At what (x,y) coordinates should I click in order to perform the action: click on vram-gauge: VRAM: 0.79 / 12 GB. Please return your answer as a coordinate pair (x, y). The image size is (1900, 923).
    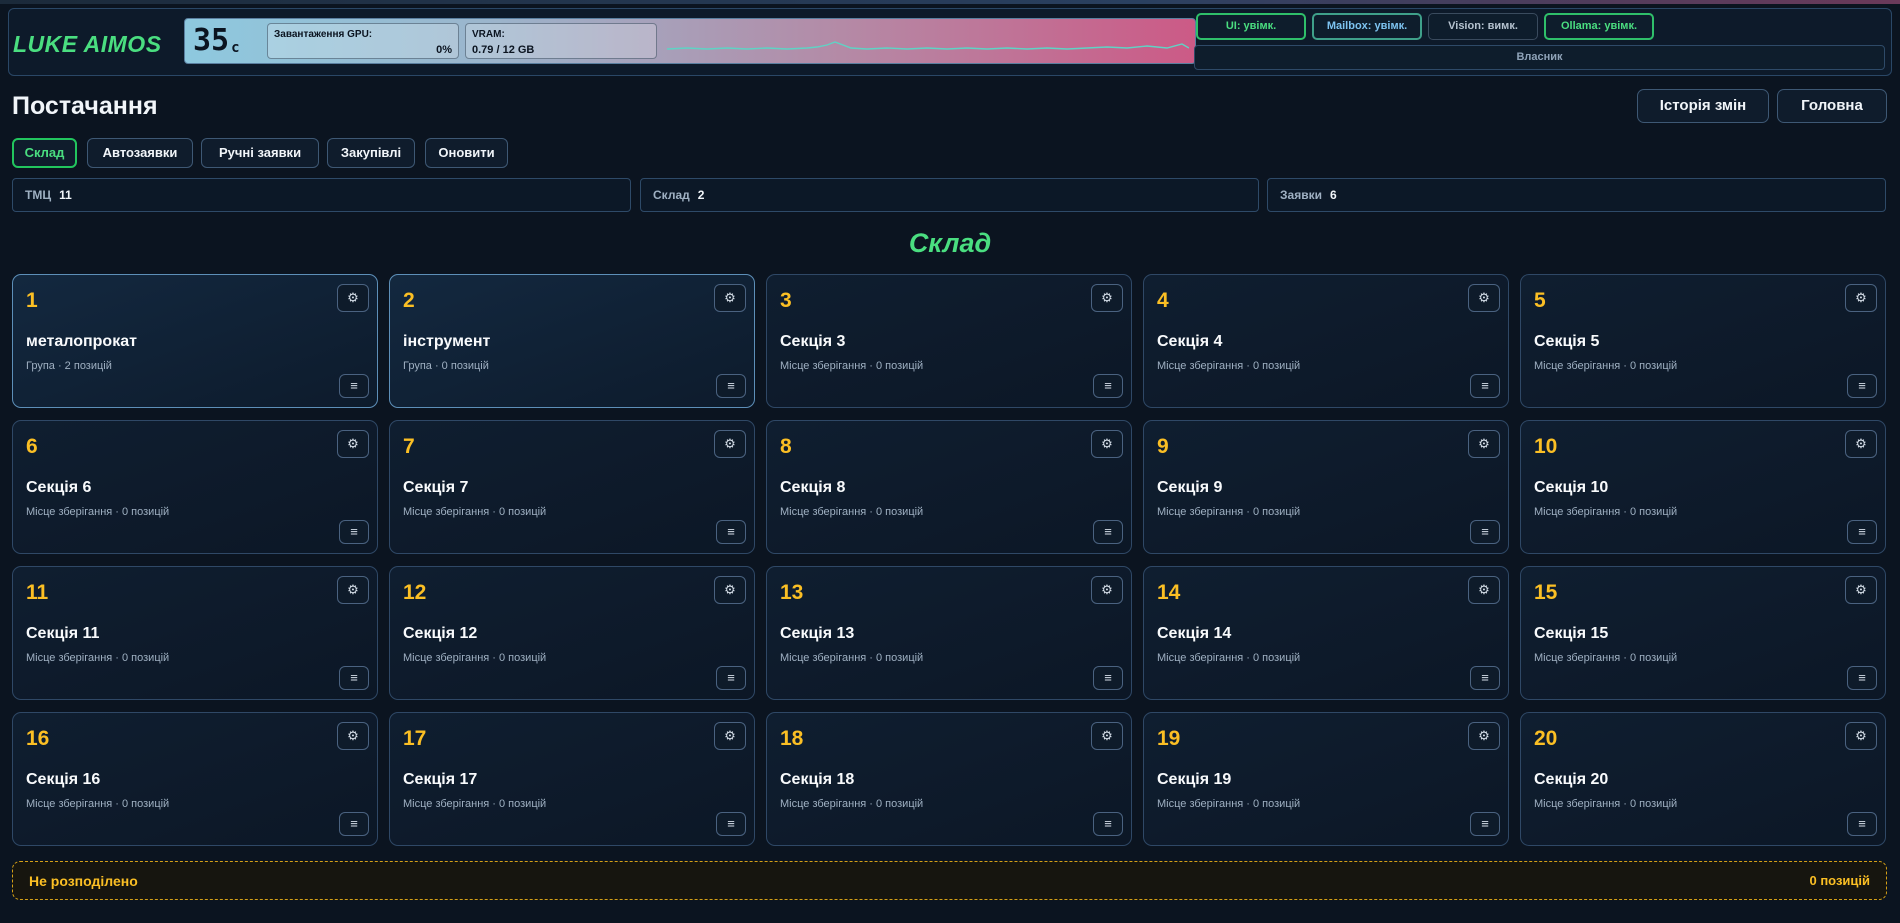
    Looking at the image, I should click on (561, 41).